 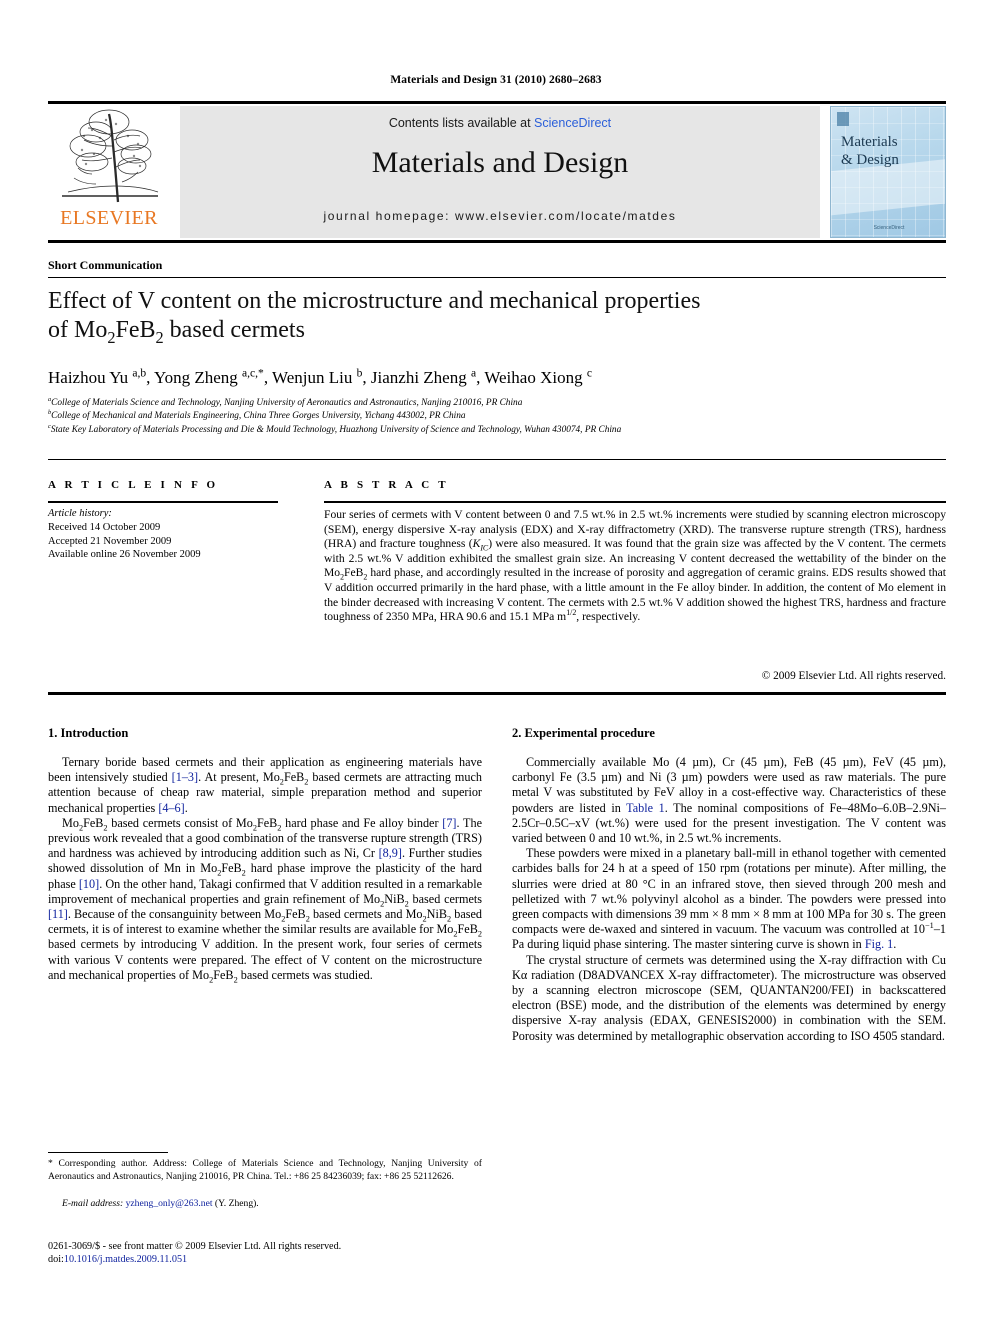 I want to click on alpha-symbol: α, so click(x=524, y=974).